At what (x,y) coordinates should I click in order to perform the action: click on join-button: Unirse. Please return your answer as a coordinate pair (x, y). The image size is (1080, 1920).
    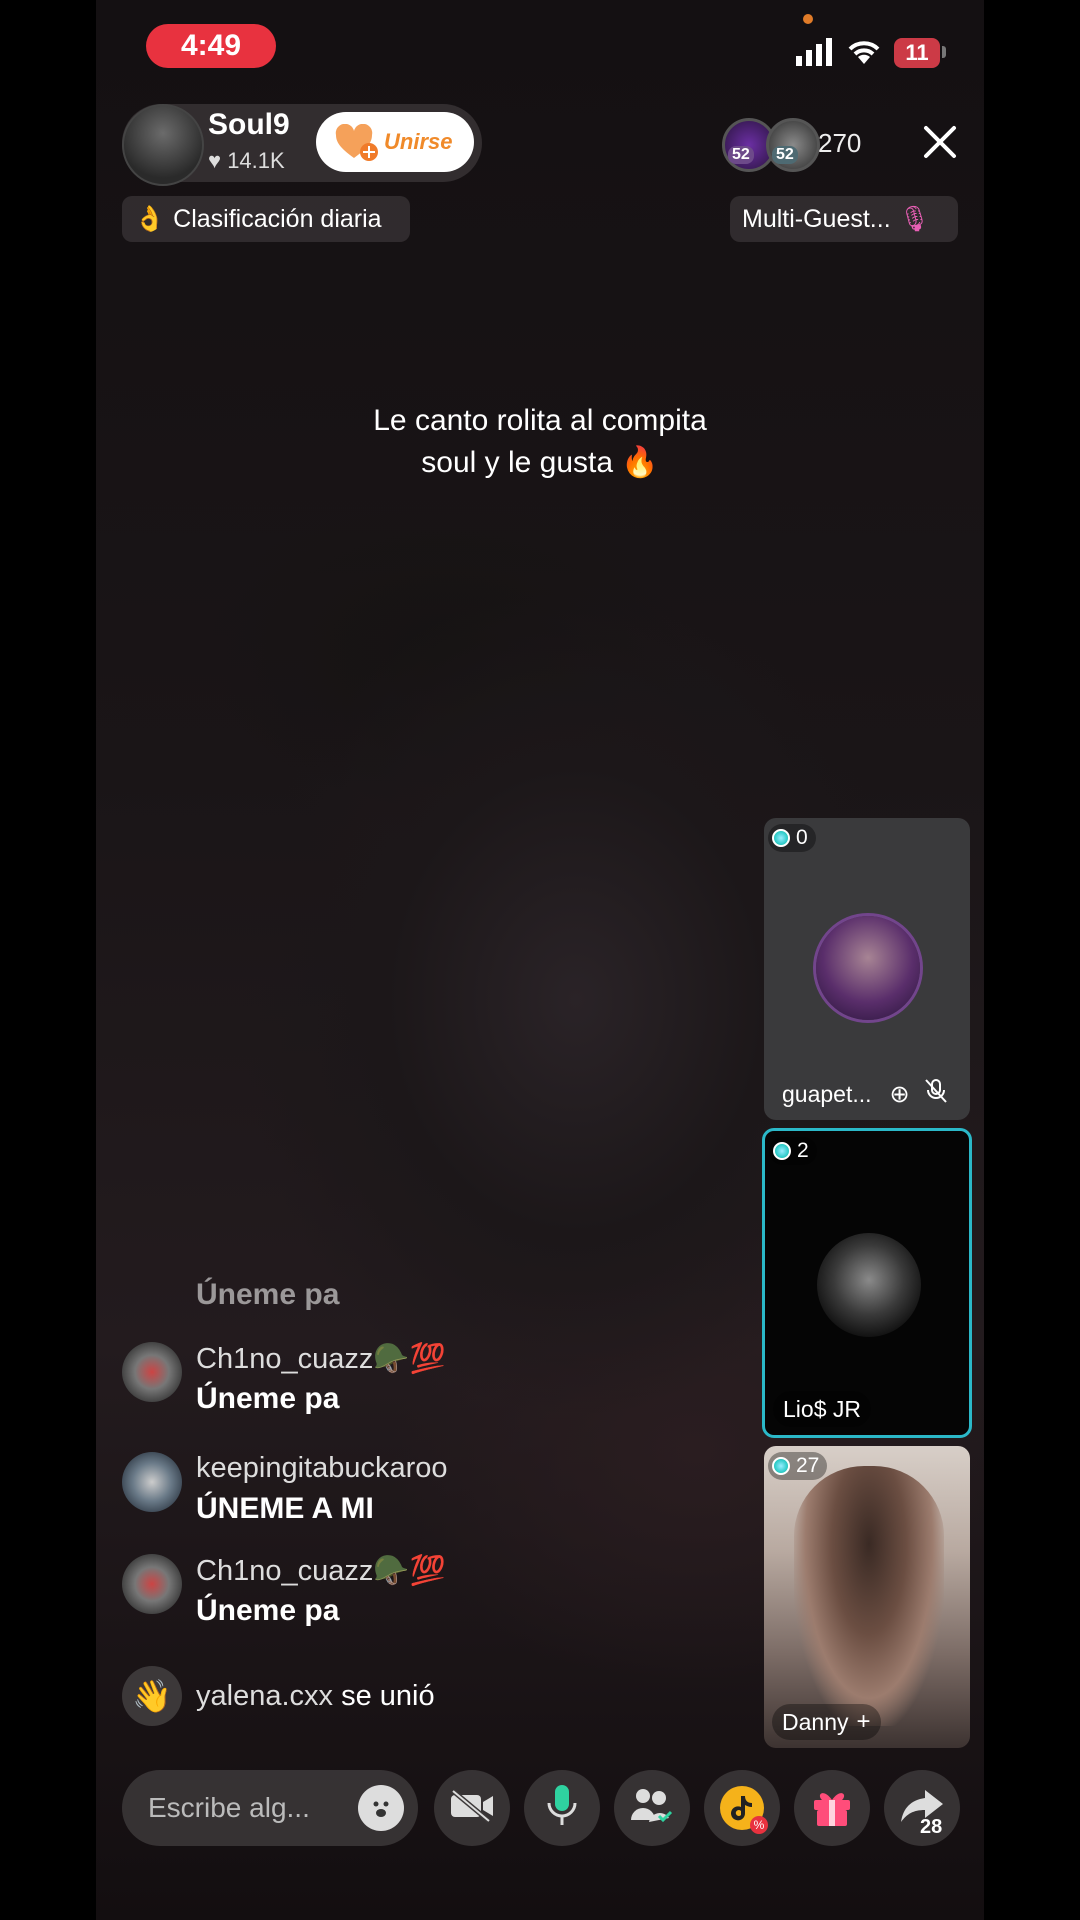
    Looking at the image, I should click on (395, 142).